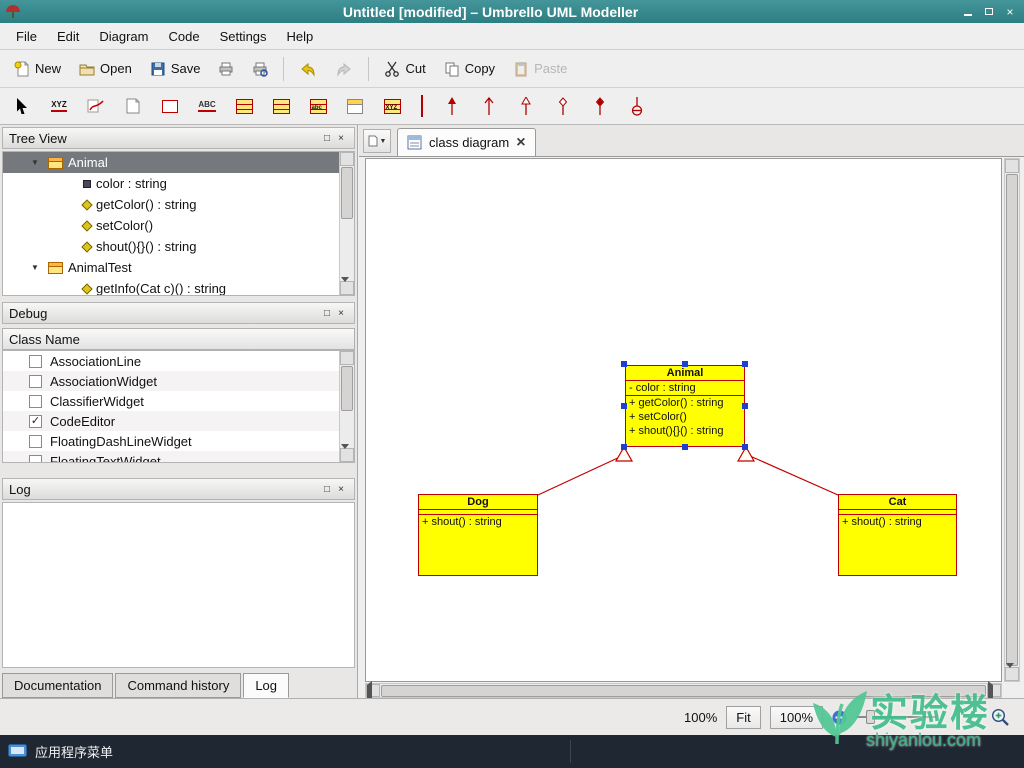  Describe the element at coordinates (1010, 12) in the screenshot. I see `close-button: ×` at that location.